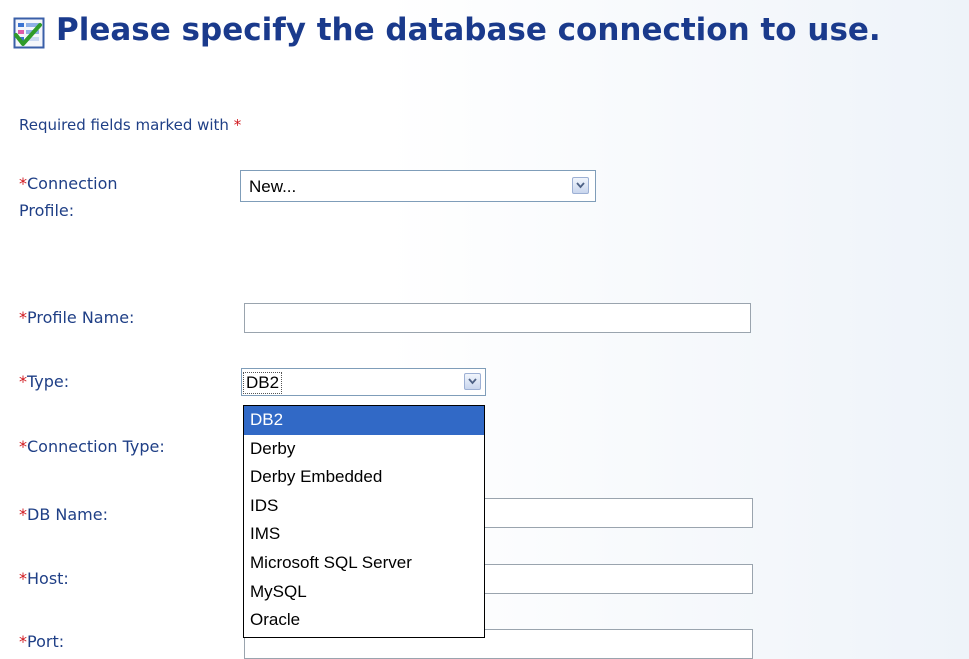  I want to click on type-option-ids: IDS, so click(364, 506).